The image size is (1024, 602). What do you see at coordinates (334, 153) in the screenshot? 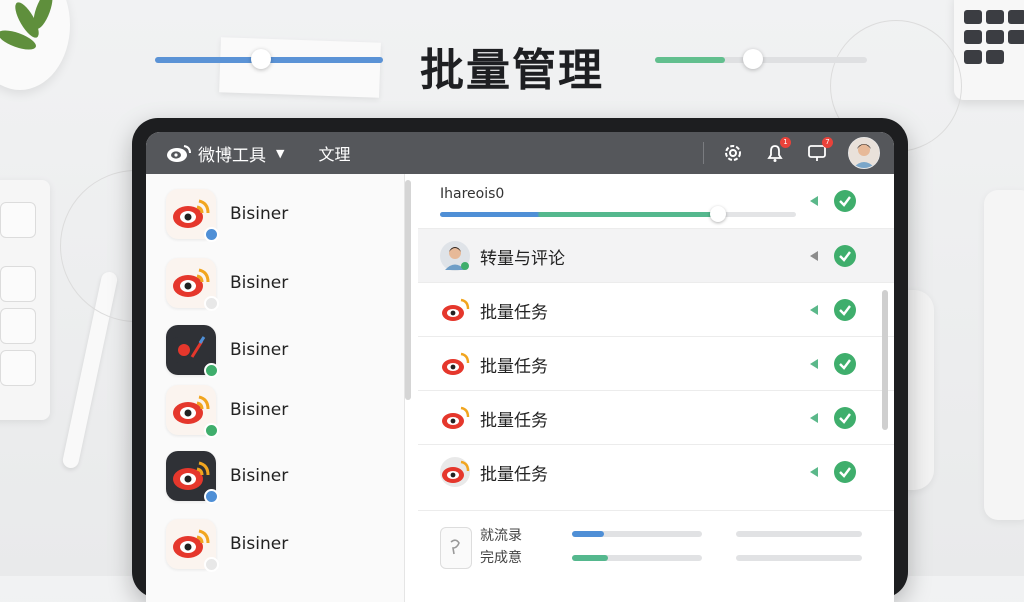
I see `nav-link: 文理` at bounding box center [334, 153].